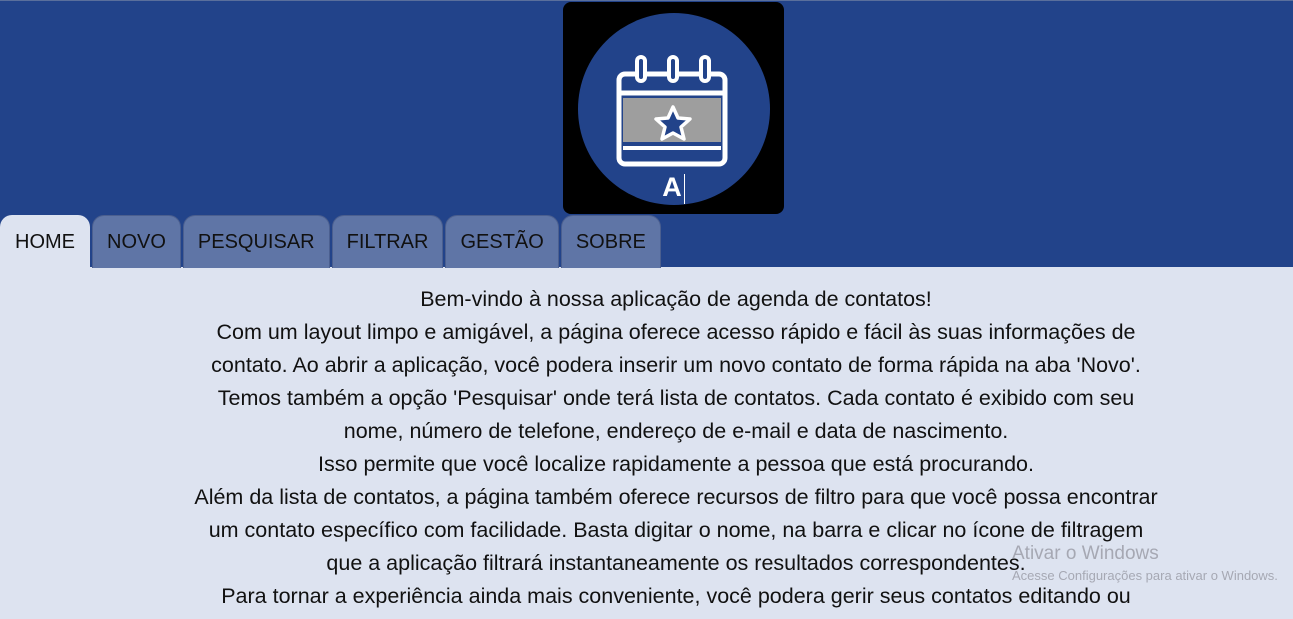 Image resolution: width=1293 pixels, height=619 pixels. What do you see at coordinates (45, 241) in the screenshot?
I see `tab-home: HOME` at bounding box center [45, 241].